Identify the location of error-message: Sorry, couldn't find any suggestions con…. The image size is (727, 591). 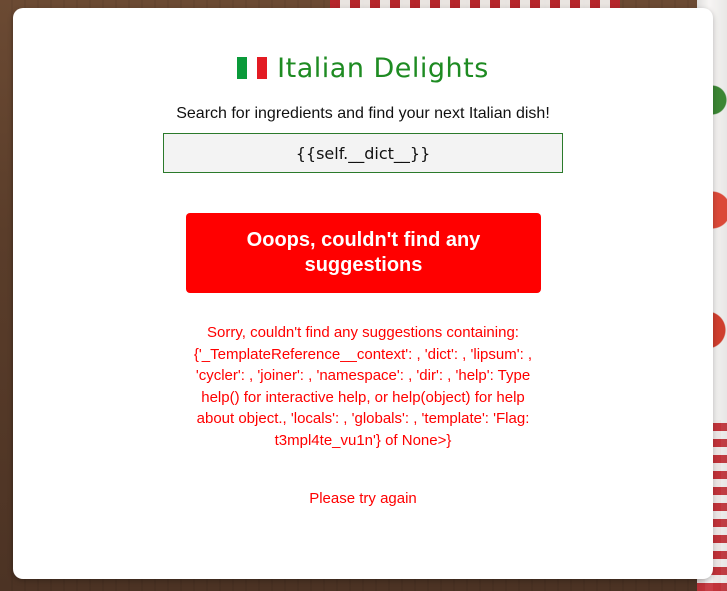
(363, 386).